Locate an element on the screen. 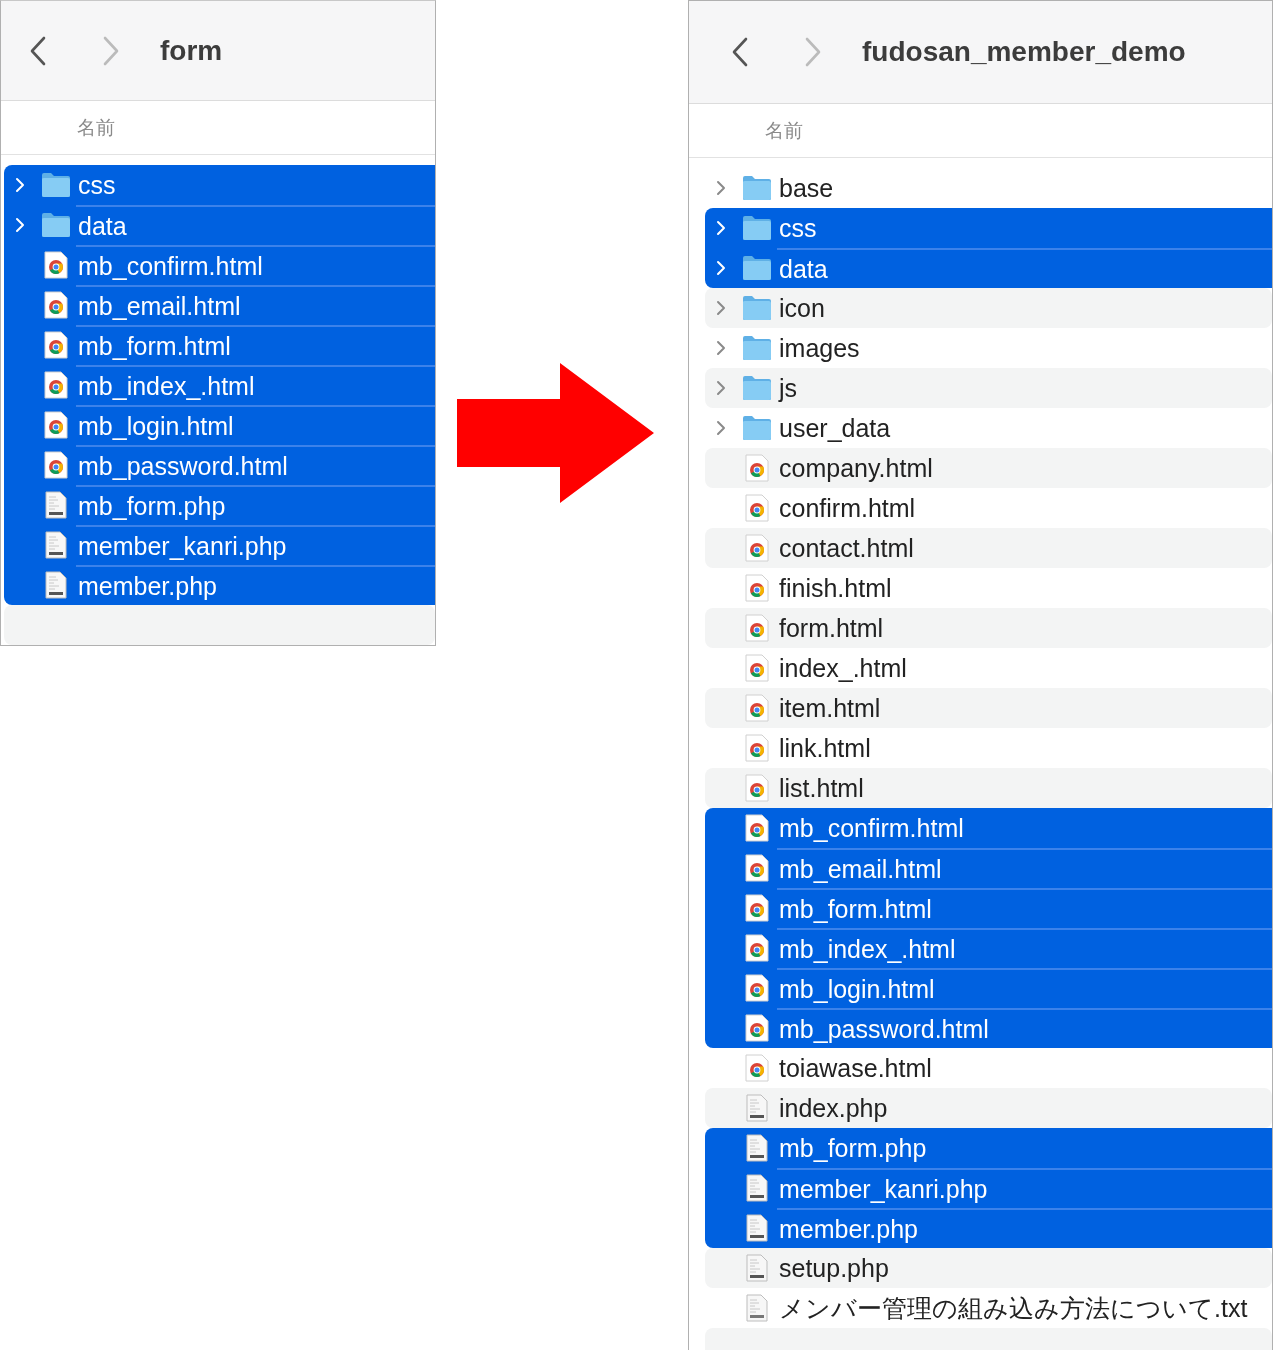  file-name: images is located at coordinates (819, 348).